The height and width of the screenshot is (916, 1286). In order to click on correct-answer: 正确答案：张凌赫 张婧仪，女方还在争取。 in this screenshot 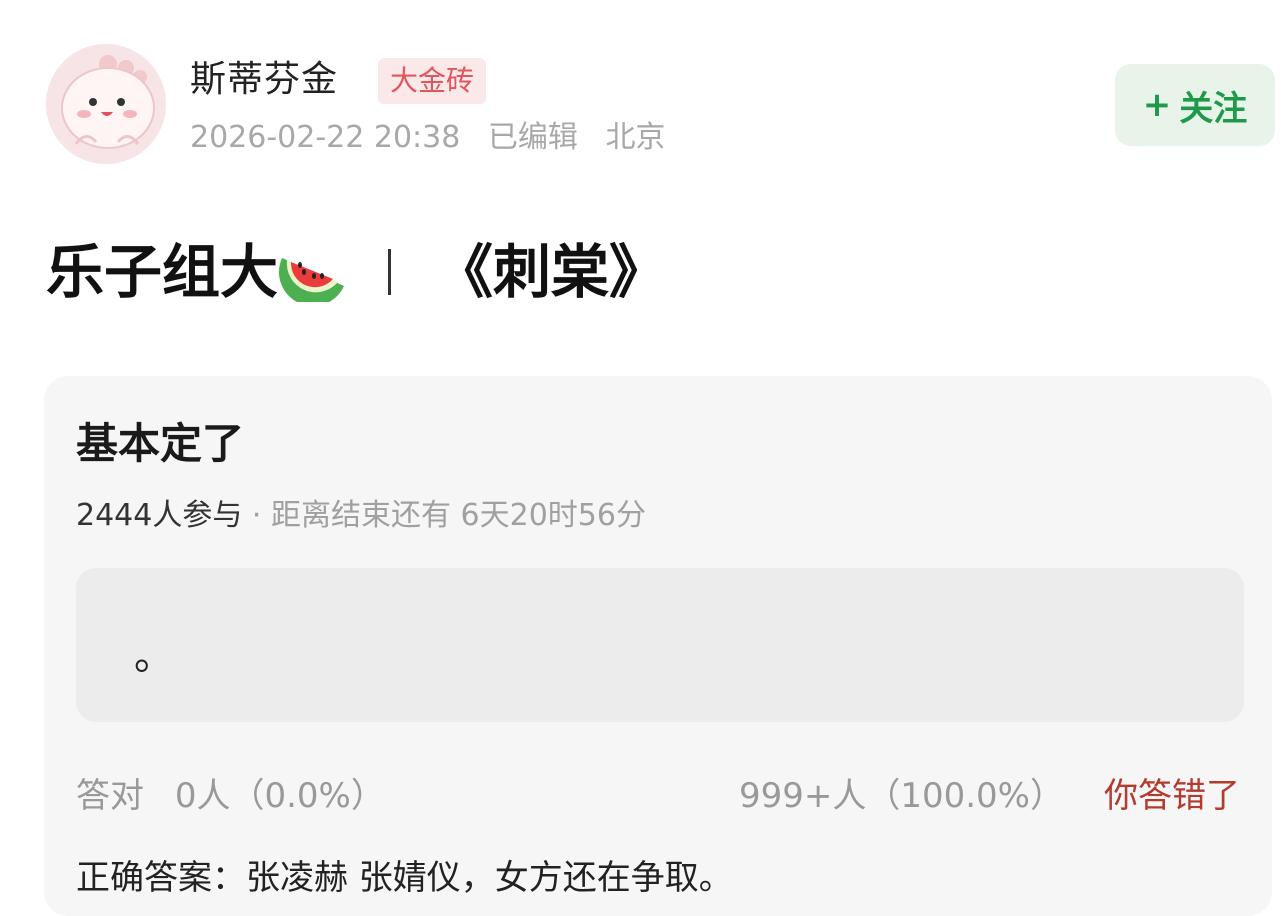, I will do `click(404, 878)`.